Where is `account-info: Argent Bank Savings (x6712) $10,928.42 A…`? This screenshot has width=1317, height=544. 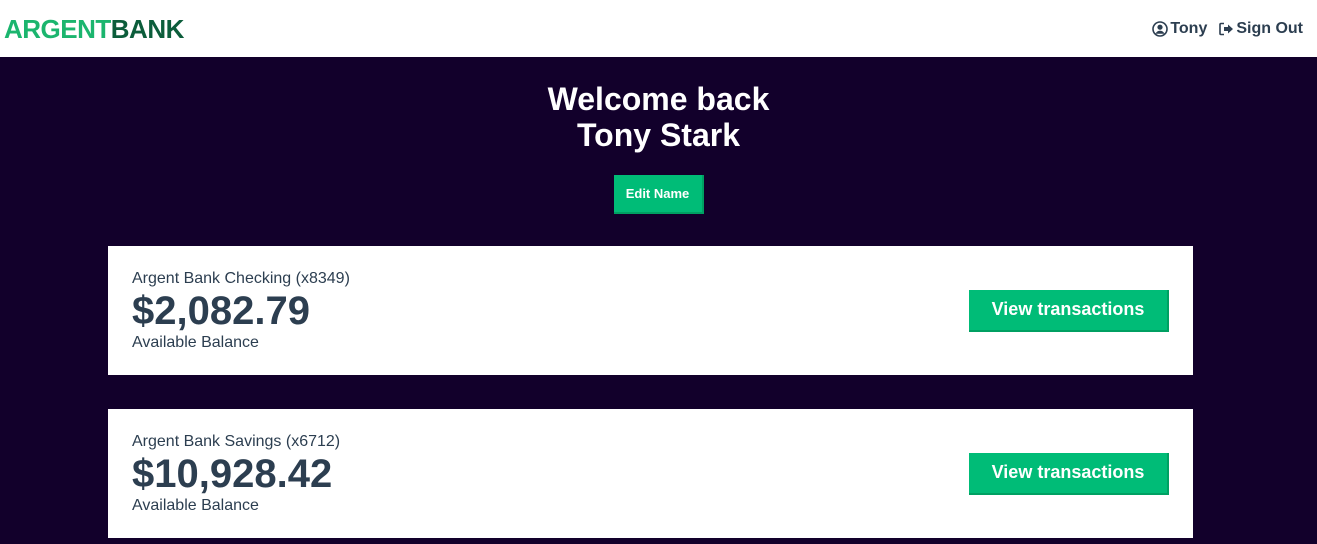 account-info: Argent Bank Savings (x6712) $10,928.42 A… is located at coordinates (236, 474).